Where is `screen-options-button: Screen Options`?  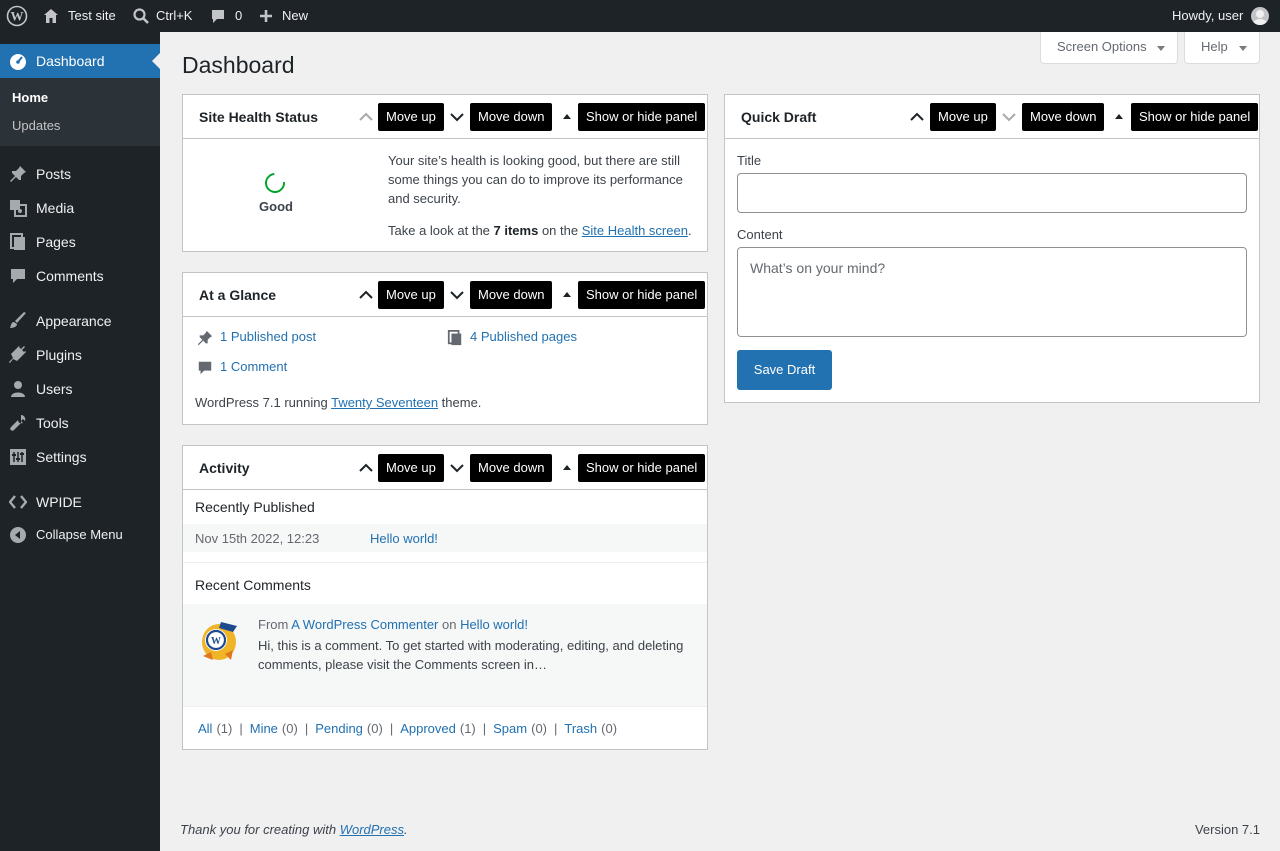 screen-options-button: Screen Options is located at coordinates (1109, 48).